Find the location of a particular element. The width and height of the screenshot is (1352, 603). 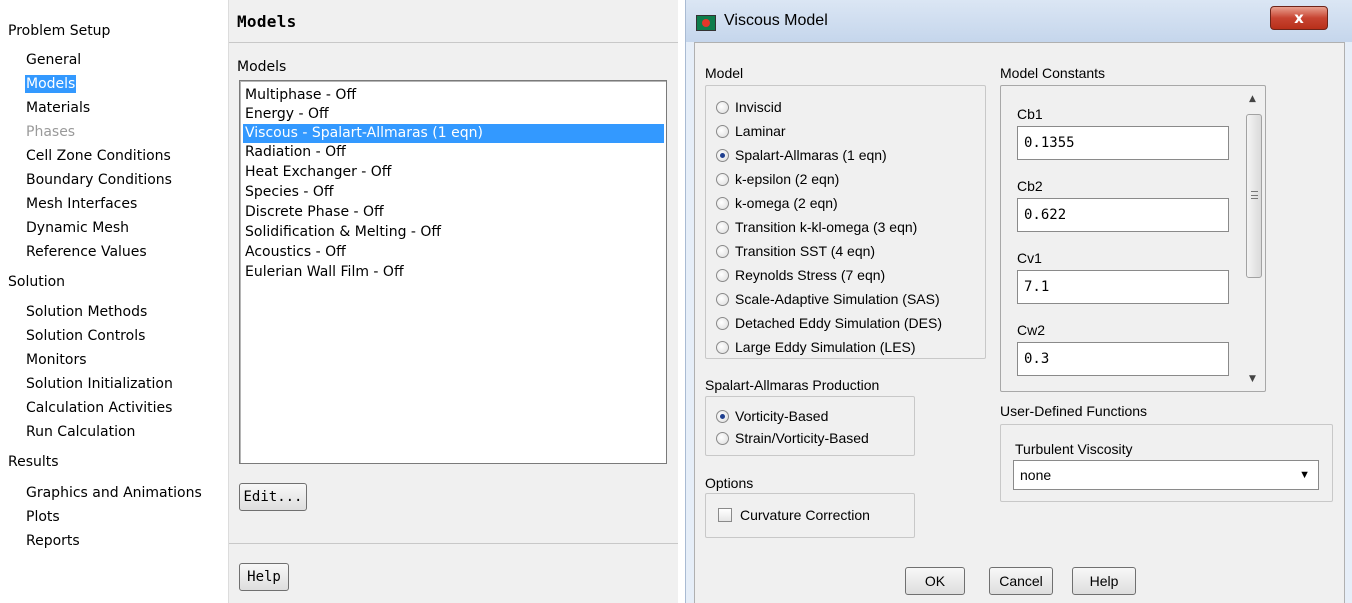

constants-scrollbar: ▲ ▼ is located at coordinates (1254, 239).